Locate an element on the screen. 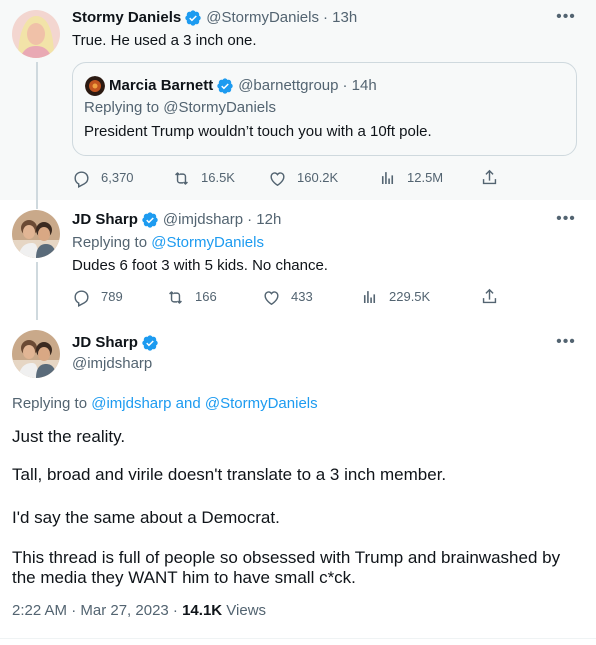  replying-handle-link: @imjdsharp is located at coordinates (131, 403).